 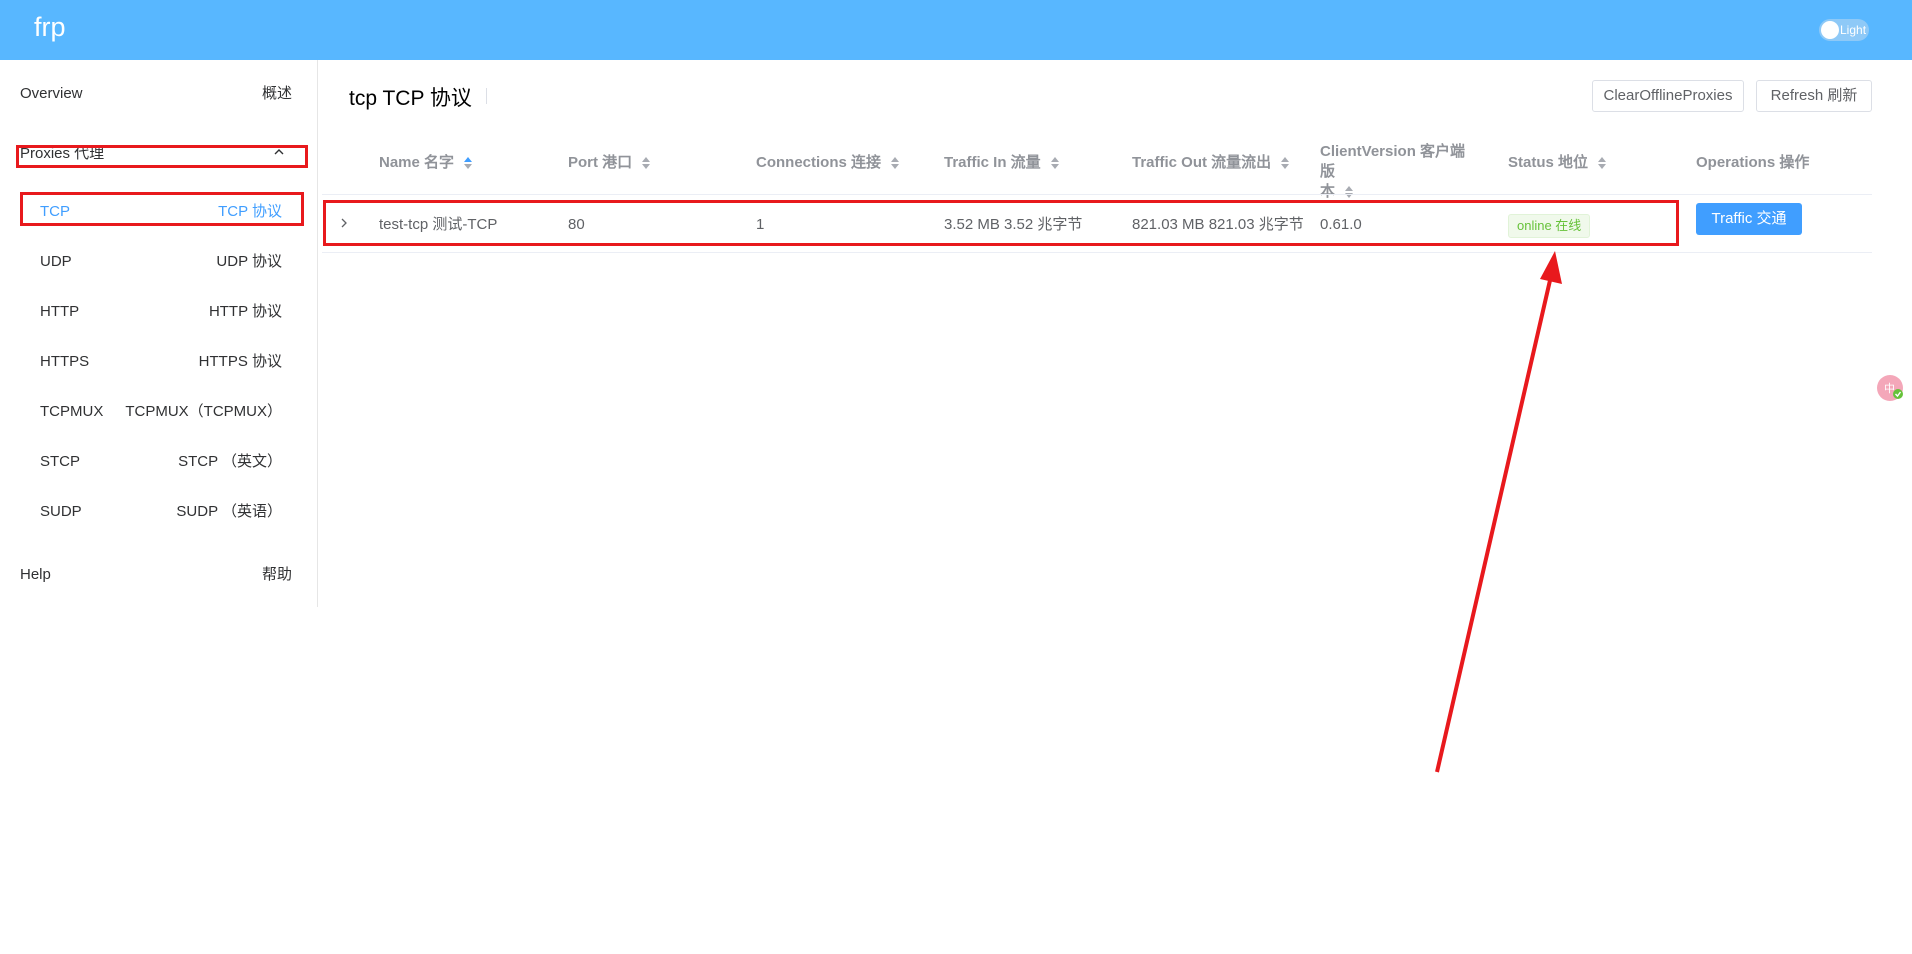 What do you see at coordinates (230, 461) in the screenshot?
I see `stcp-label-cn: STCP （英文）` at bounding box center [230, 461].